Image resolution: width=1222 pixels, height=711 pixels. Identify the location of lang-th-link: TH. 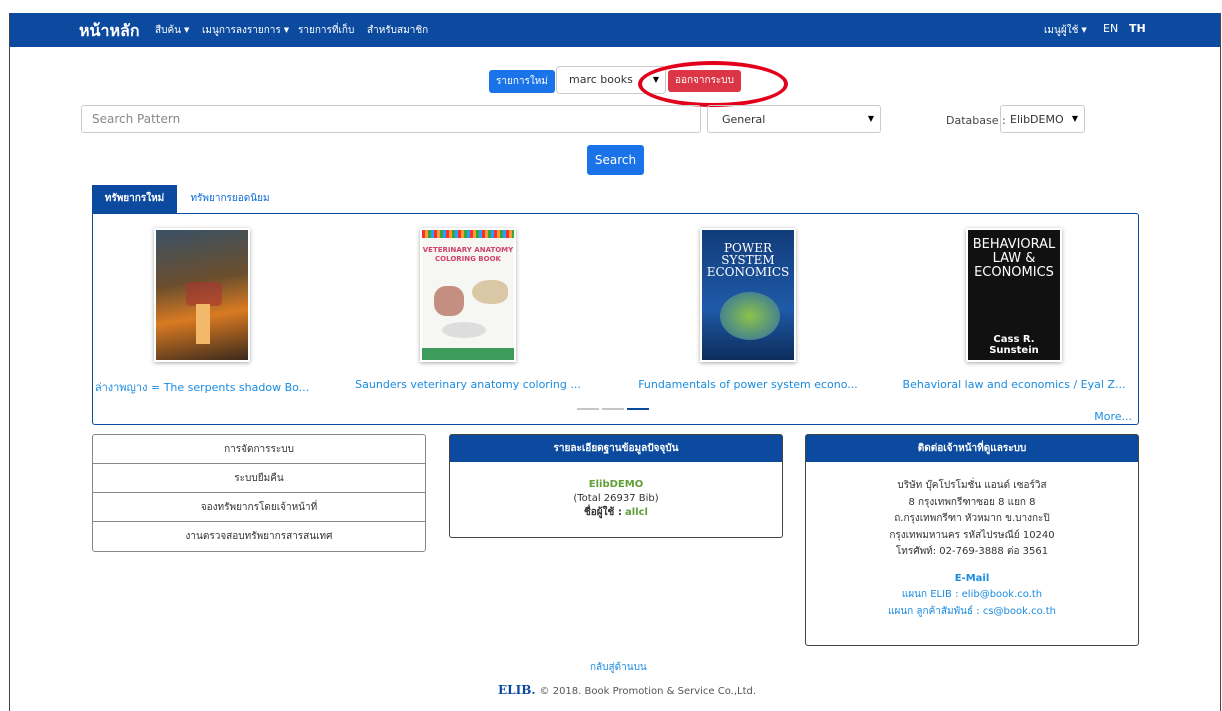
(1137, 28).